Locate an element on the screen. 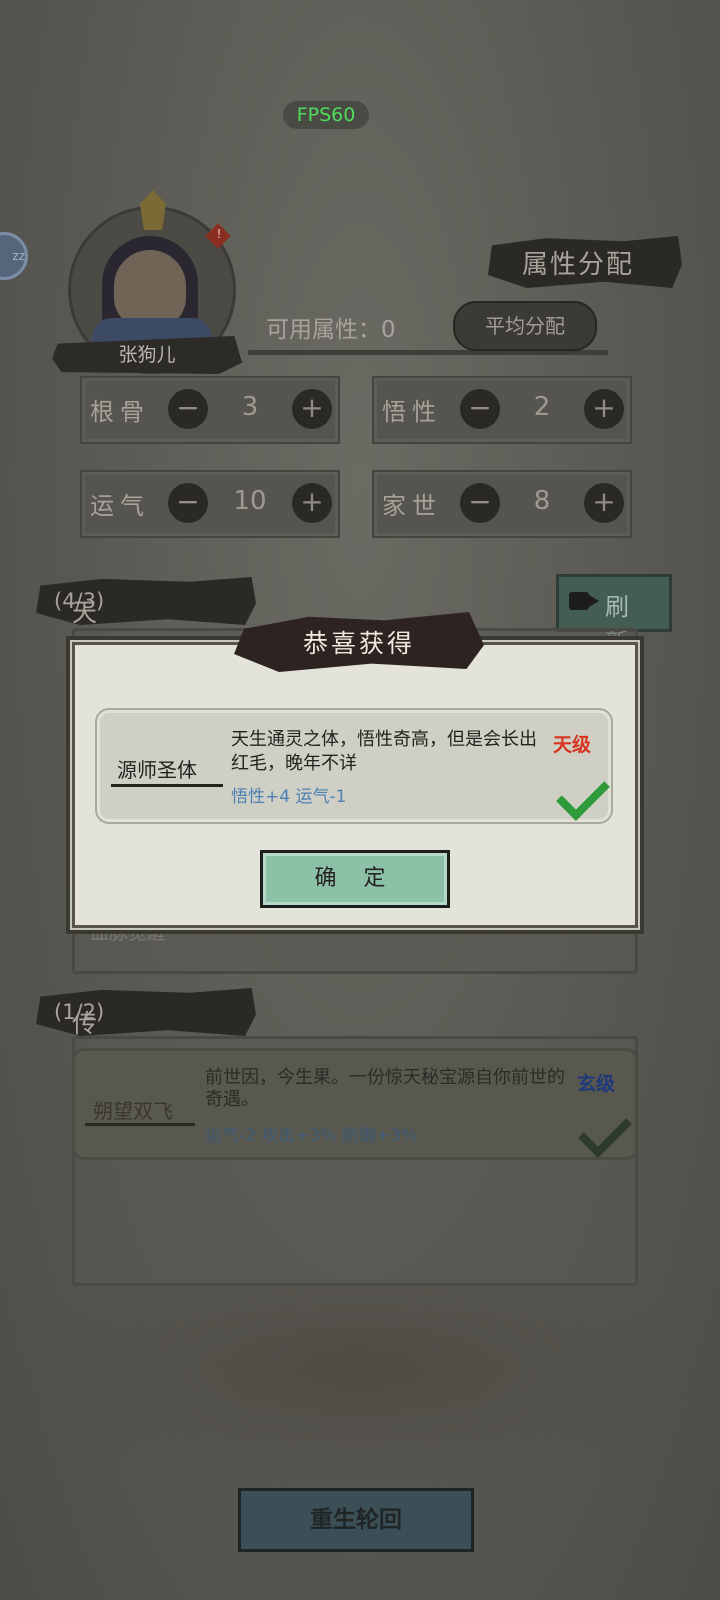 The image size is (720, 1600). check-icon is located at coordinates (581, 794).